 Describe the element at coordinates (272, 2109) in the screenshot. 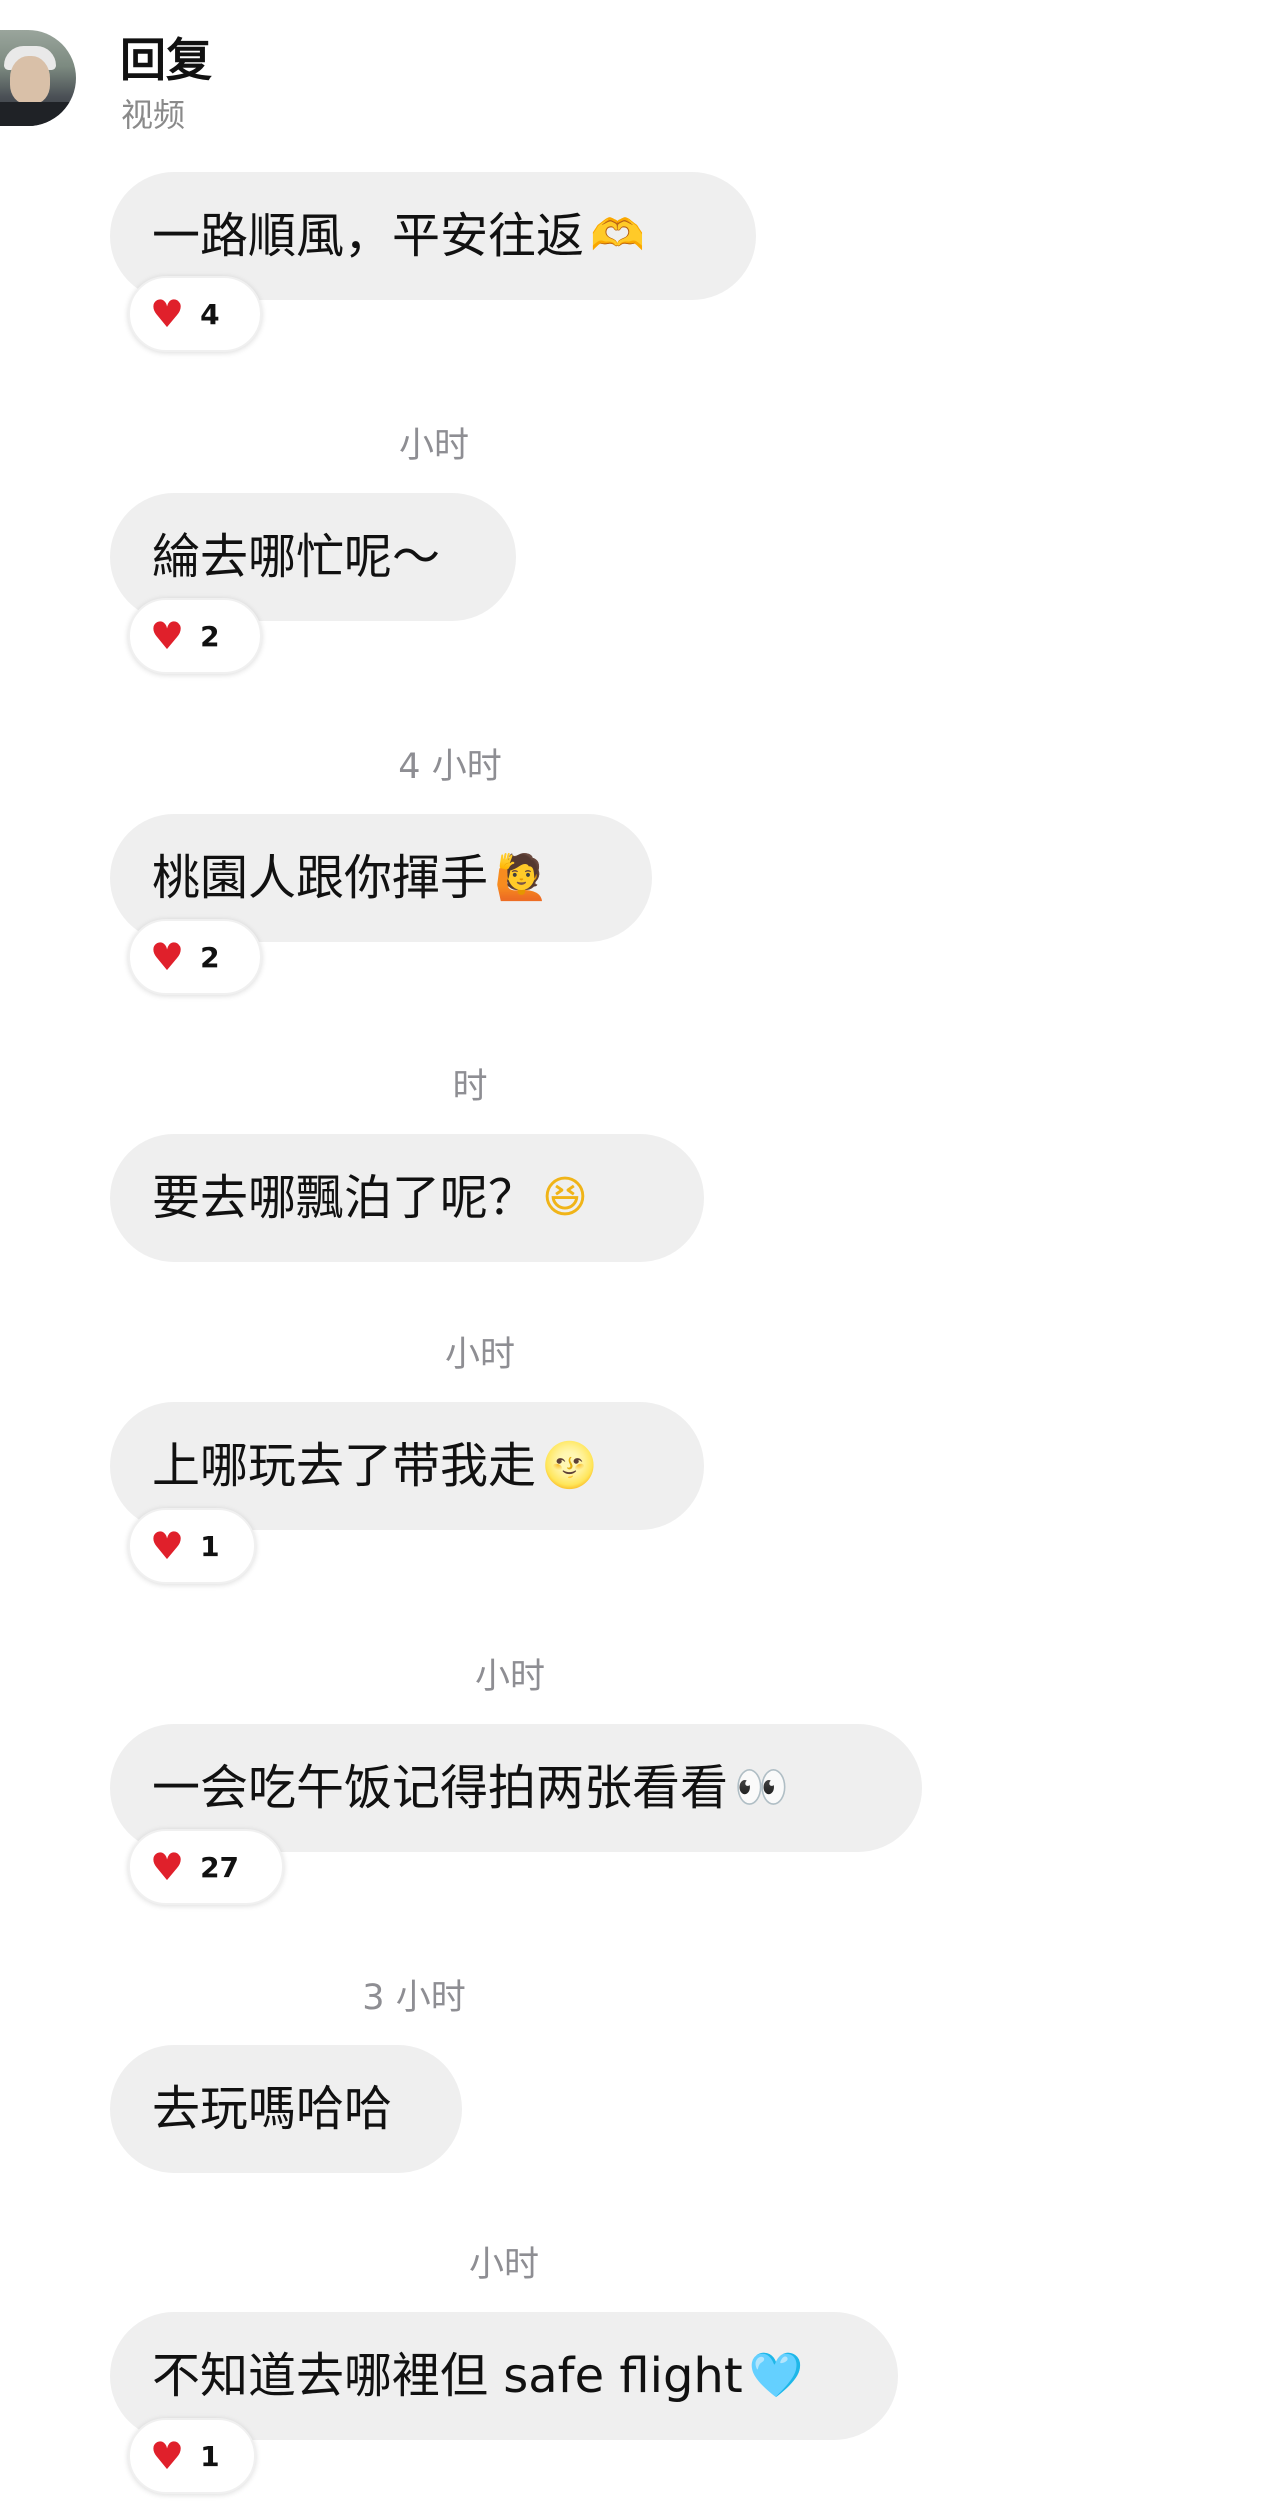

I see `message-text: 去玩嗎哈哈` at that location.